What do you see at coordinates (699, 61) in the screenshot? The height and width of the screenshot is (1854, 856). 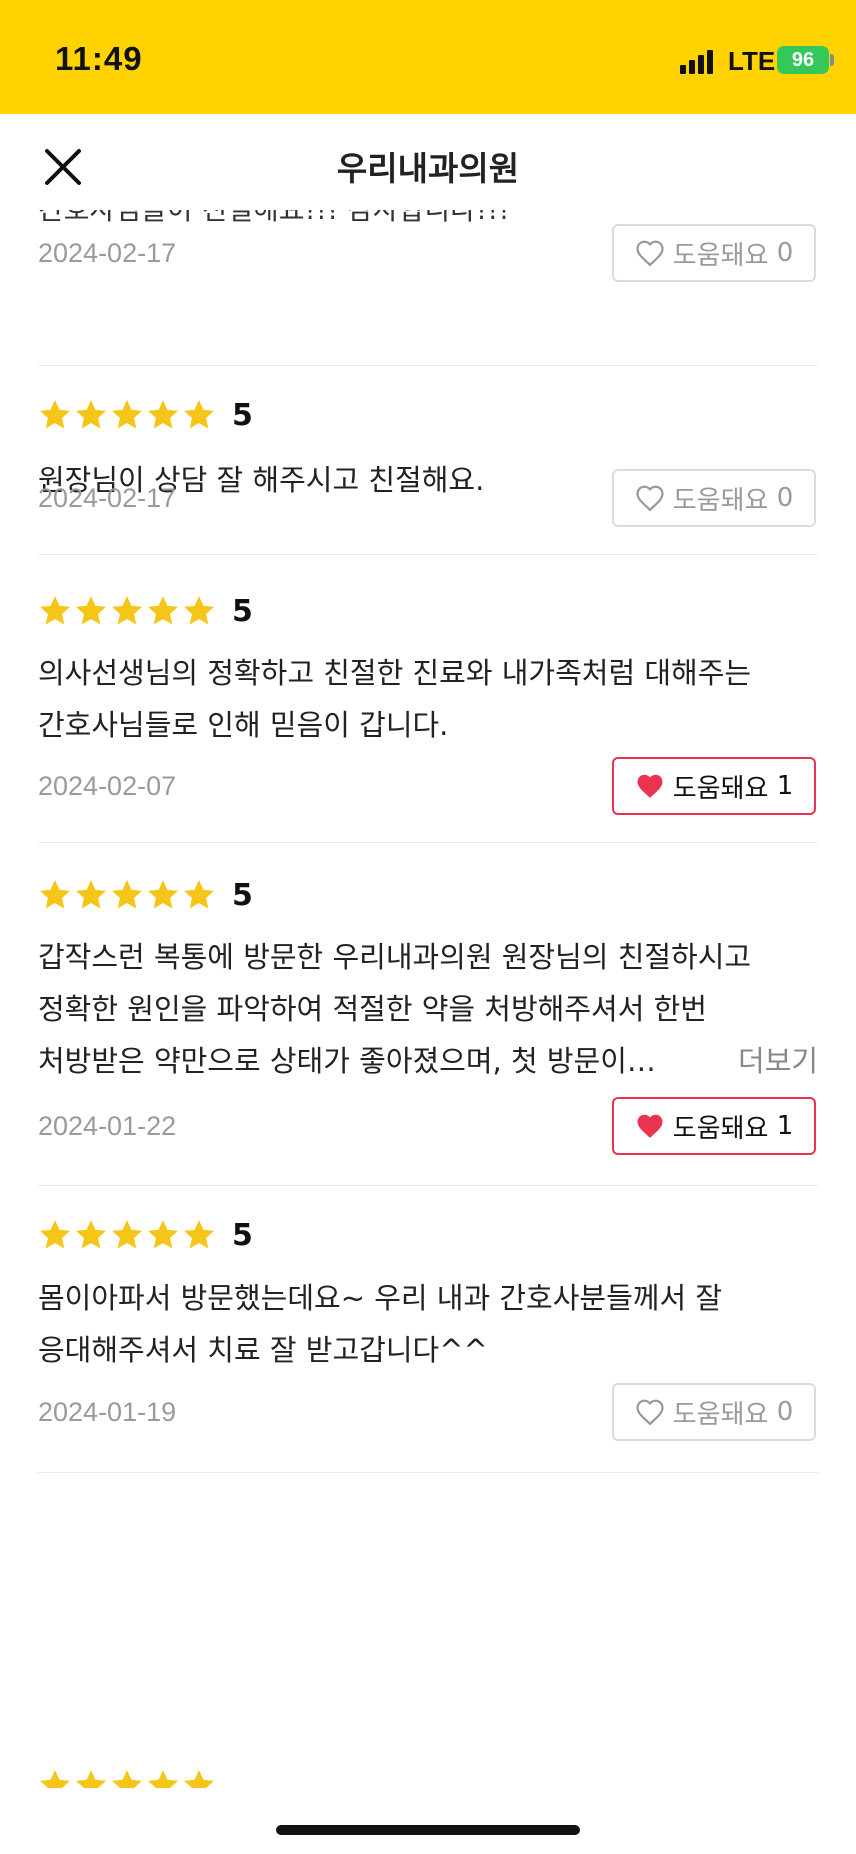 I see `signal-icon` at bounding box center [699, 61].